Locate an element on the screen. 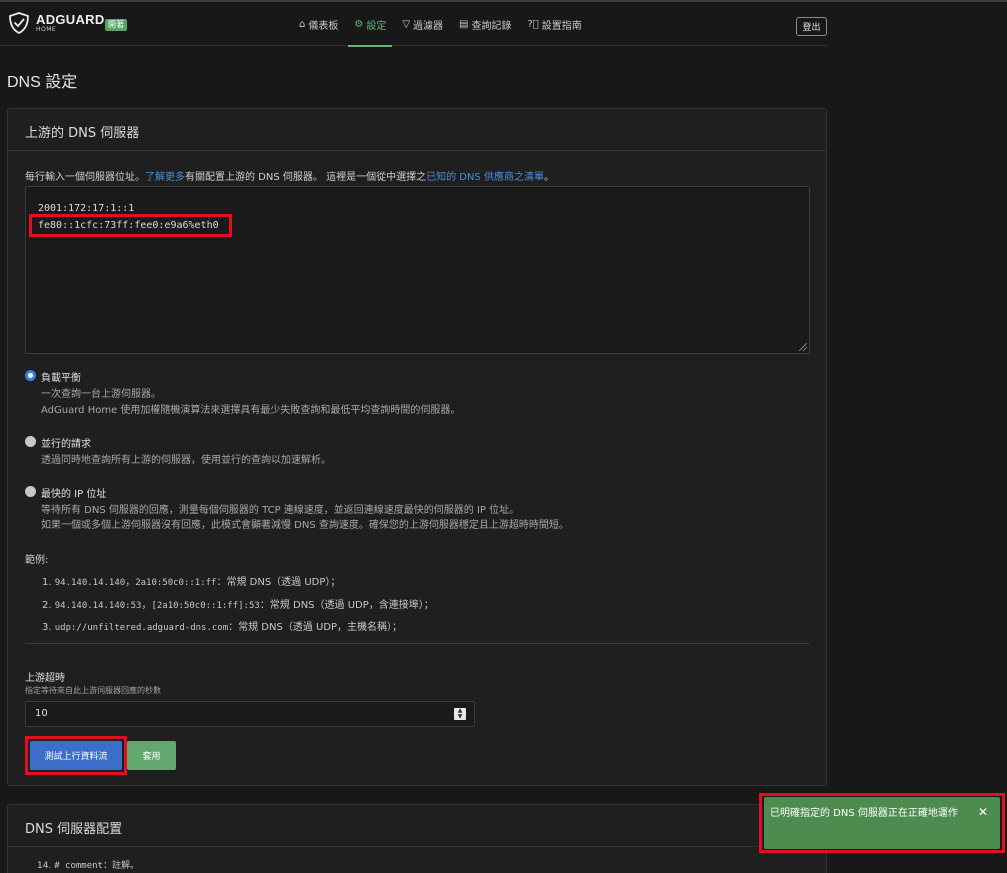  card-title: 上游的 DNS 伺服器 is located at coordinates (417, 130).